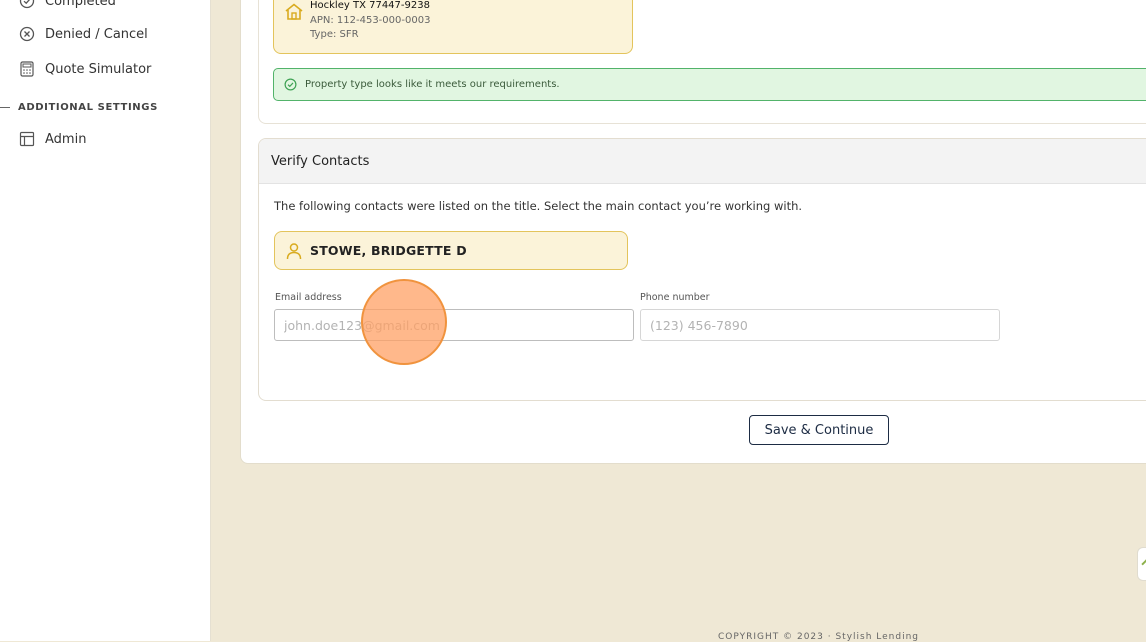 The width and height of the screenshot is (1146, 642). I want to click on sidebar-item-completed: Completed, so click(67, 6).